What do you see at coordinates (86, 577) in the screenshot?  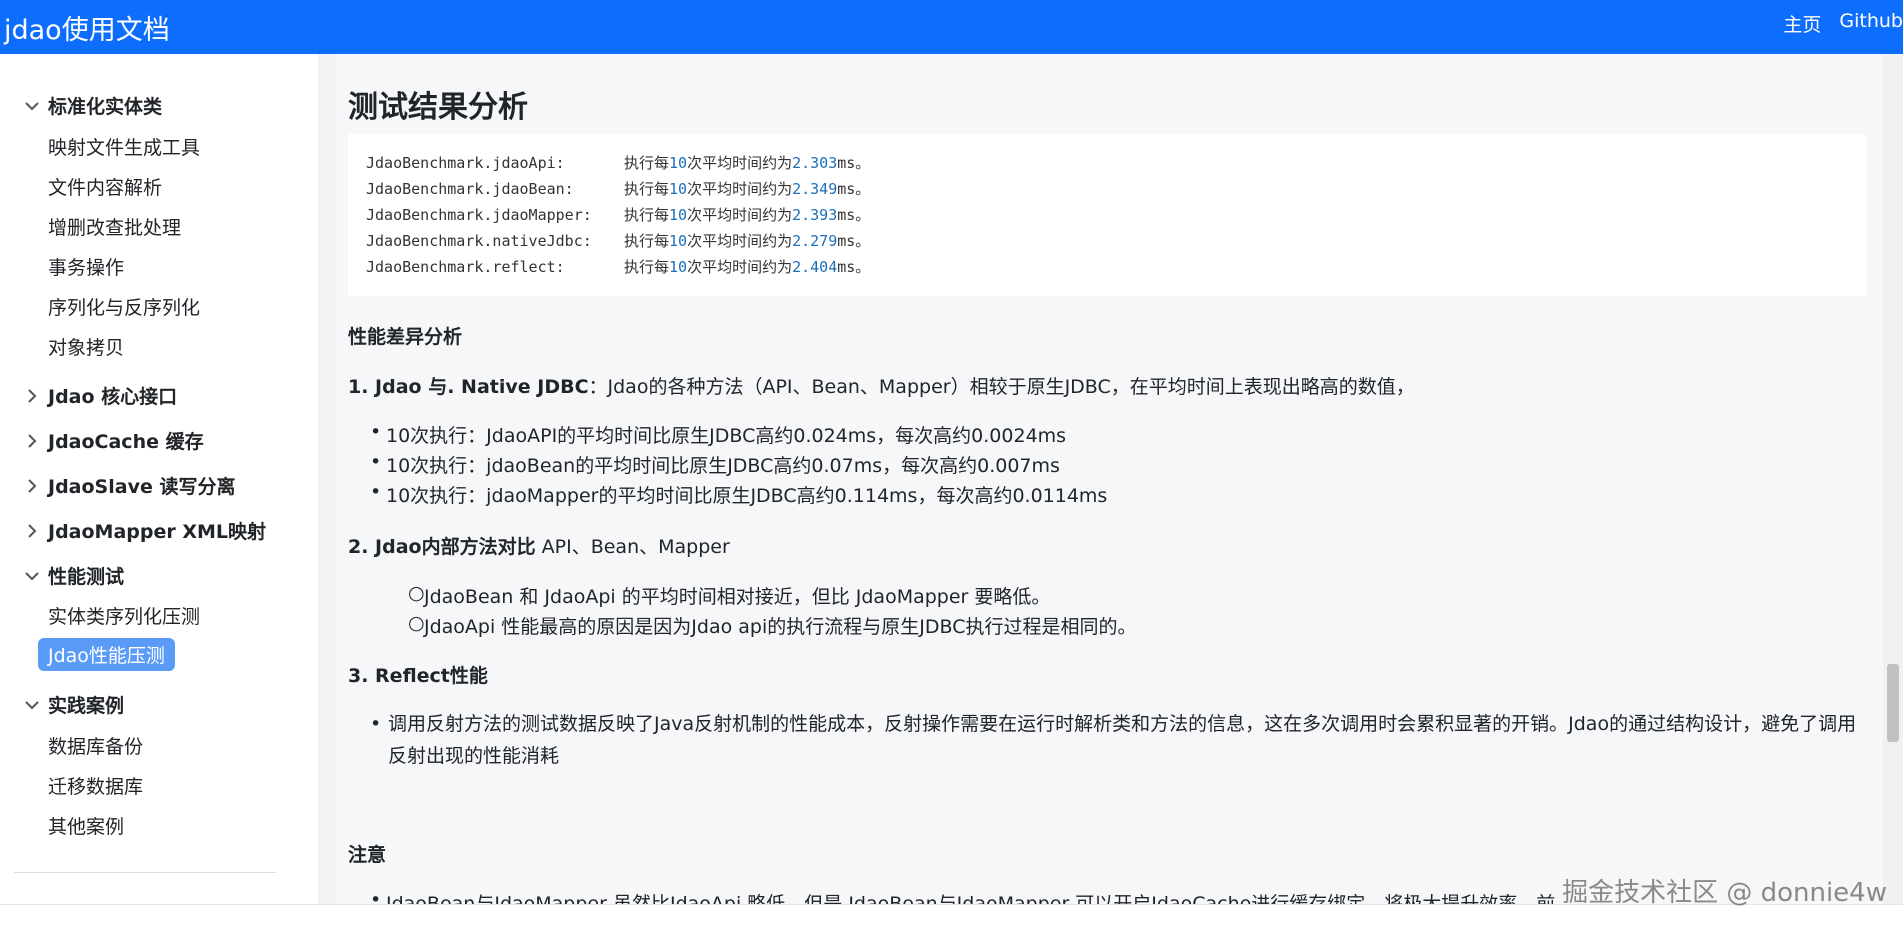 I see `sidebar-group-label: 性能测试` at bounding box center [86, 577].